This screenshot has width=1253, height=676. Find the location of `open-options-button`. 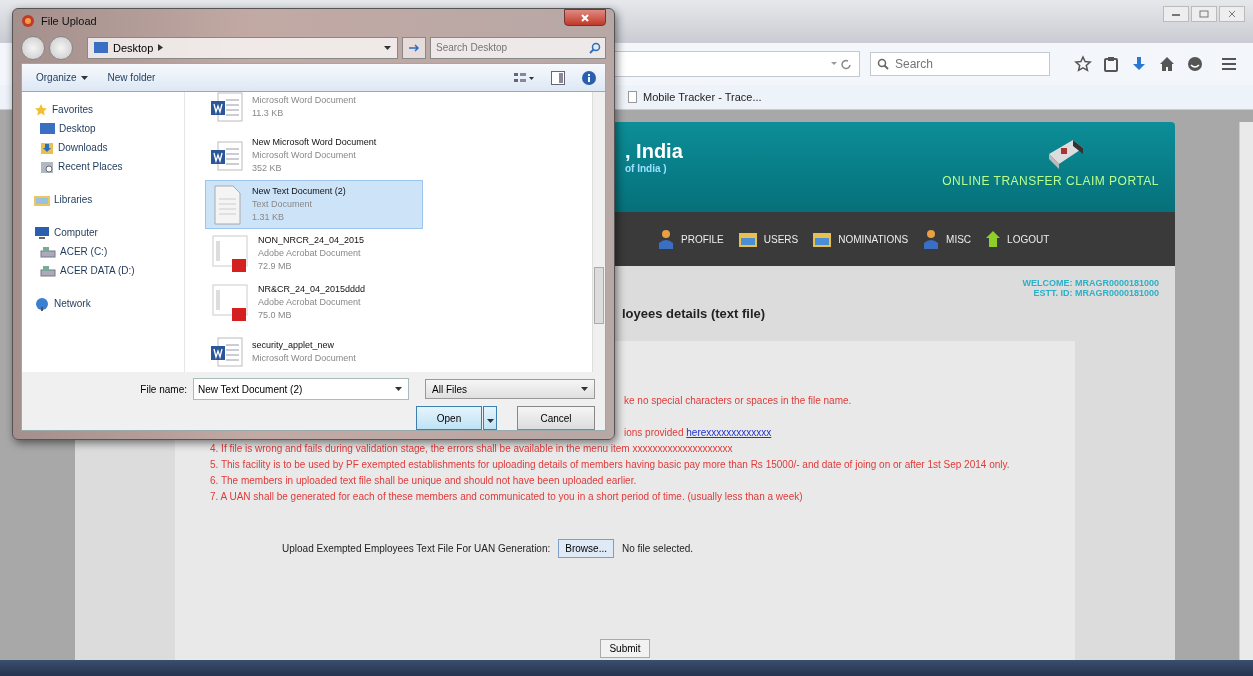

open-options-button is located at coordinates (490, 418).